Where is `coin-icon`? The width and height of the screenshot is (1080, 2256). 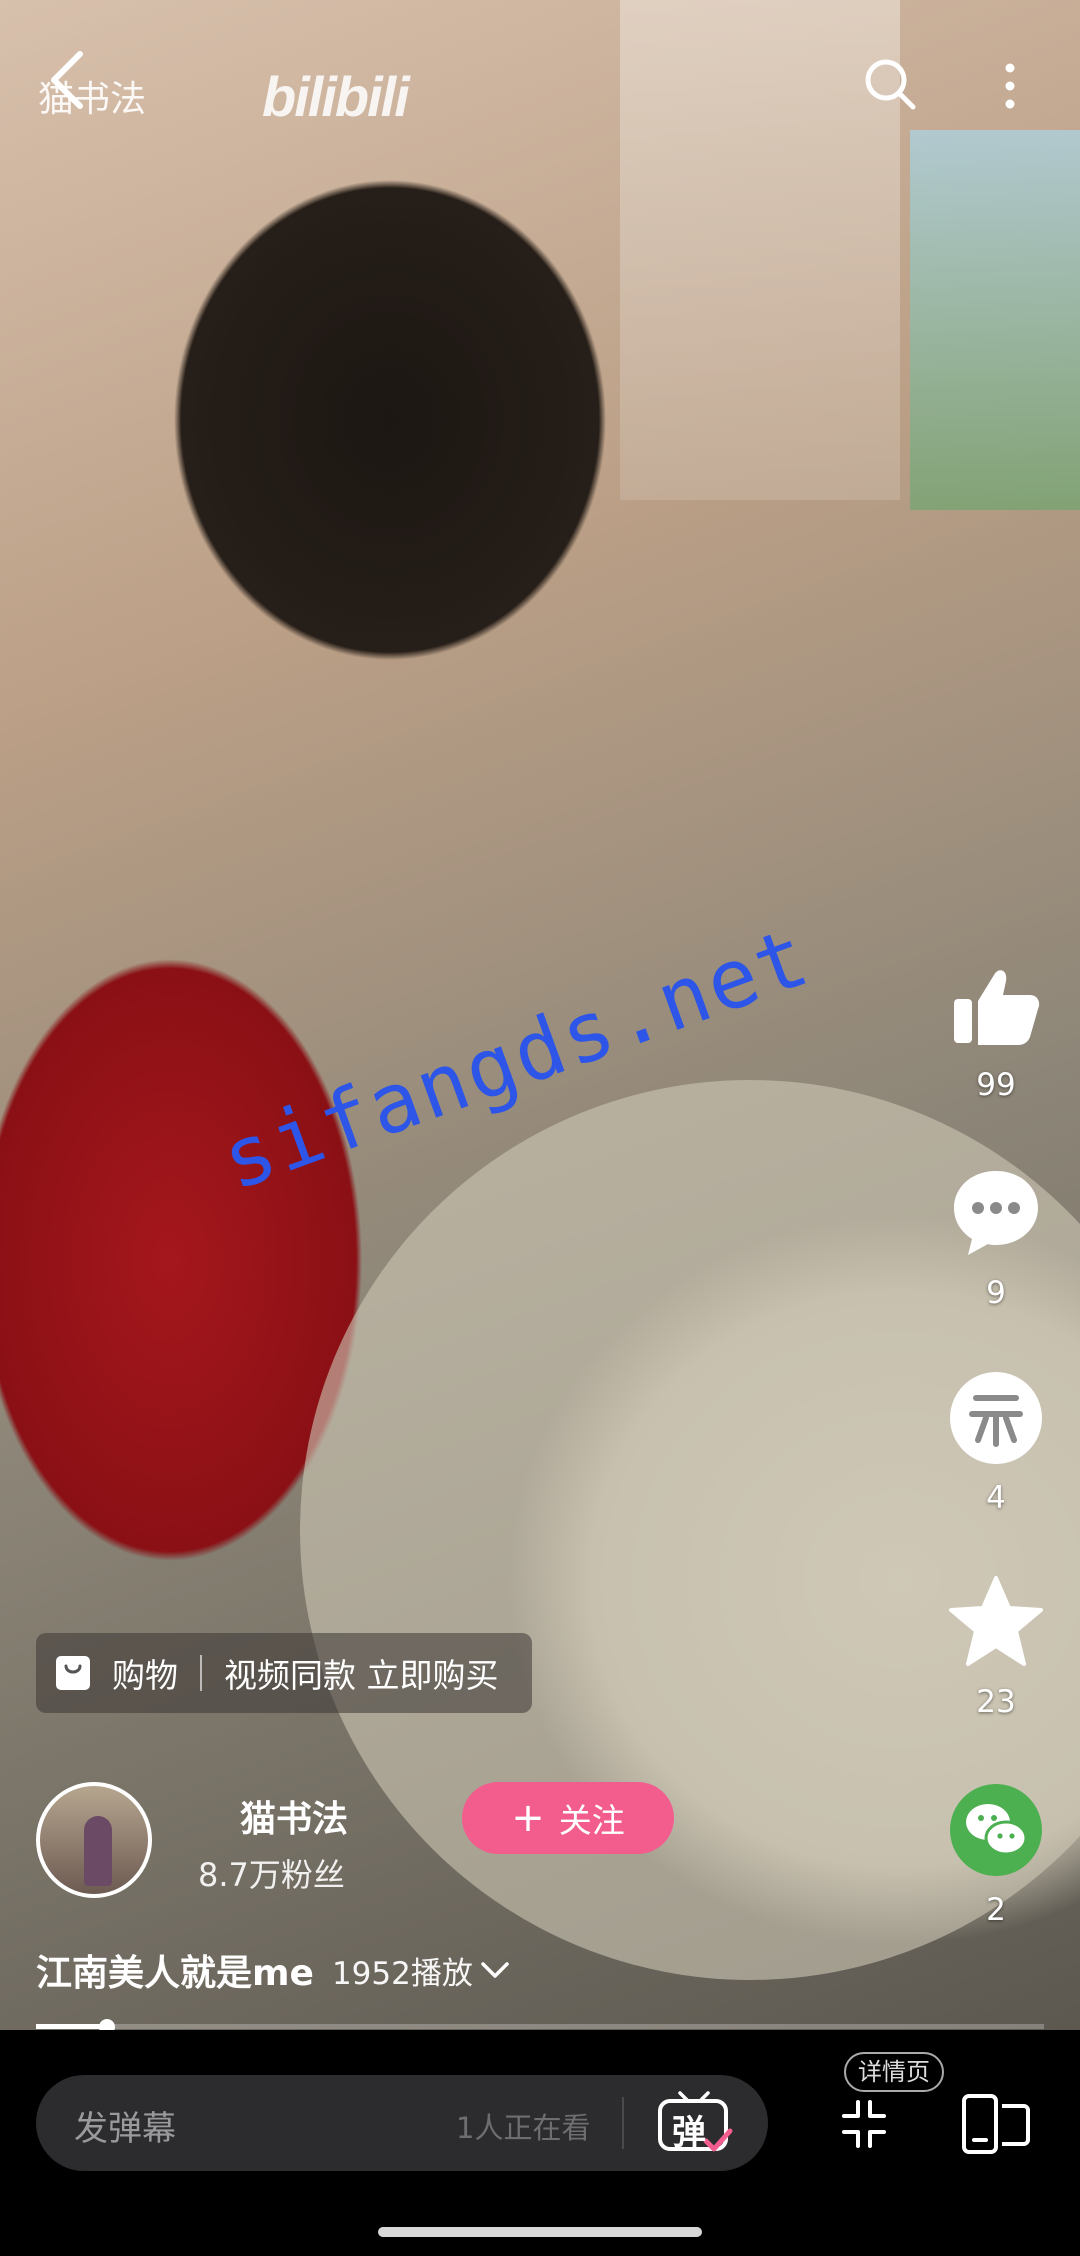 coin-icon is located at coordinates (996, 1418).